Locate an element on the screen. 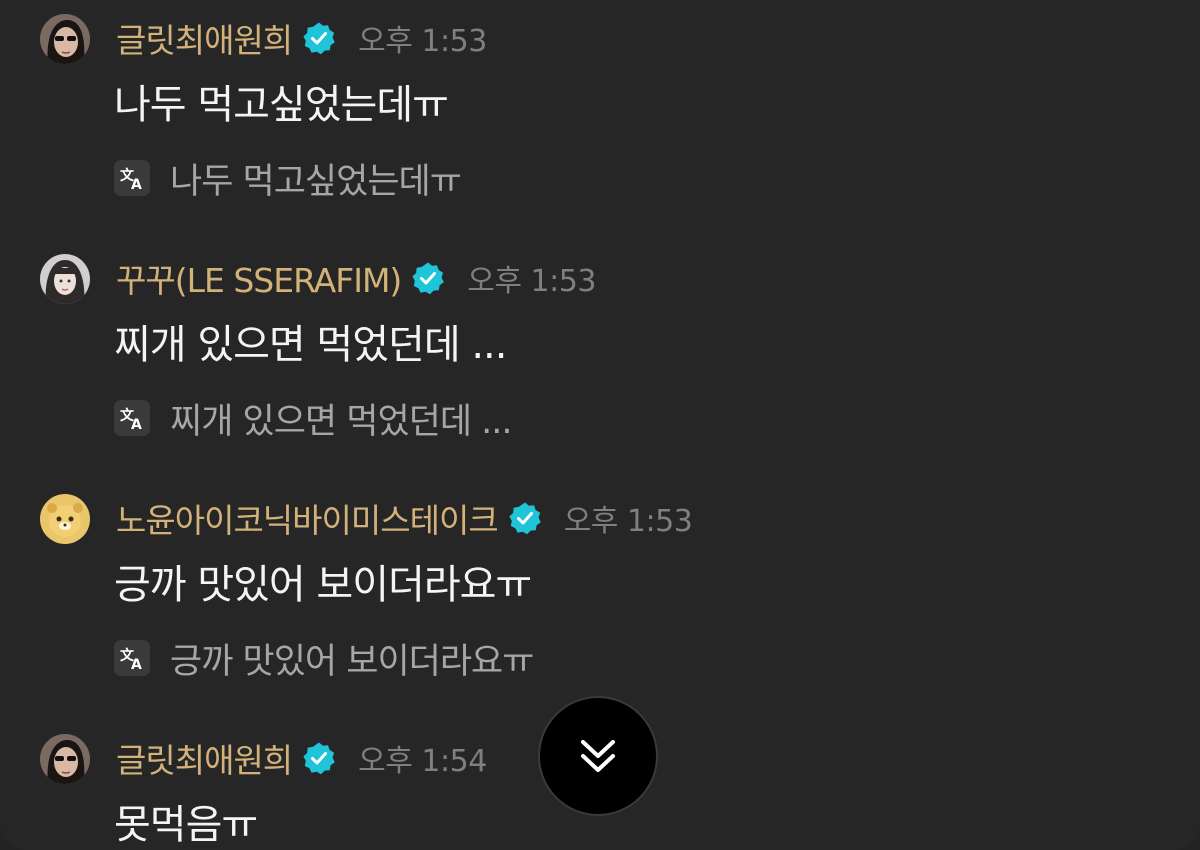  scroll-to-bottom-button is located at coordinates (598, 756).